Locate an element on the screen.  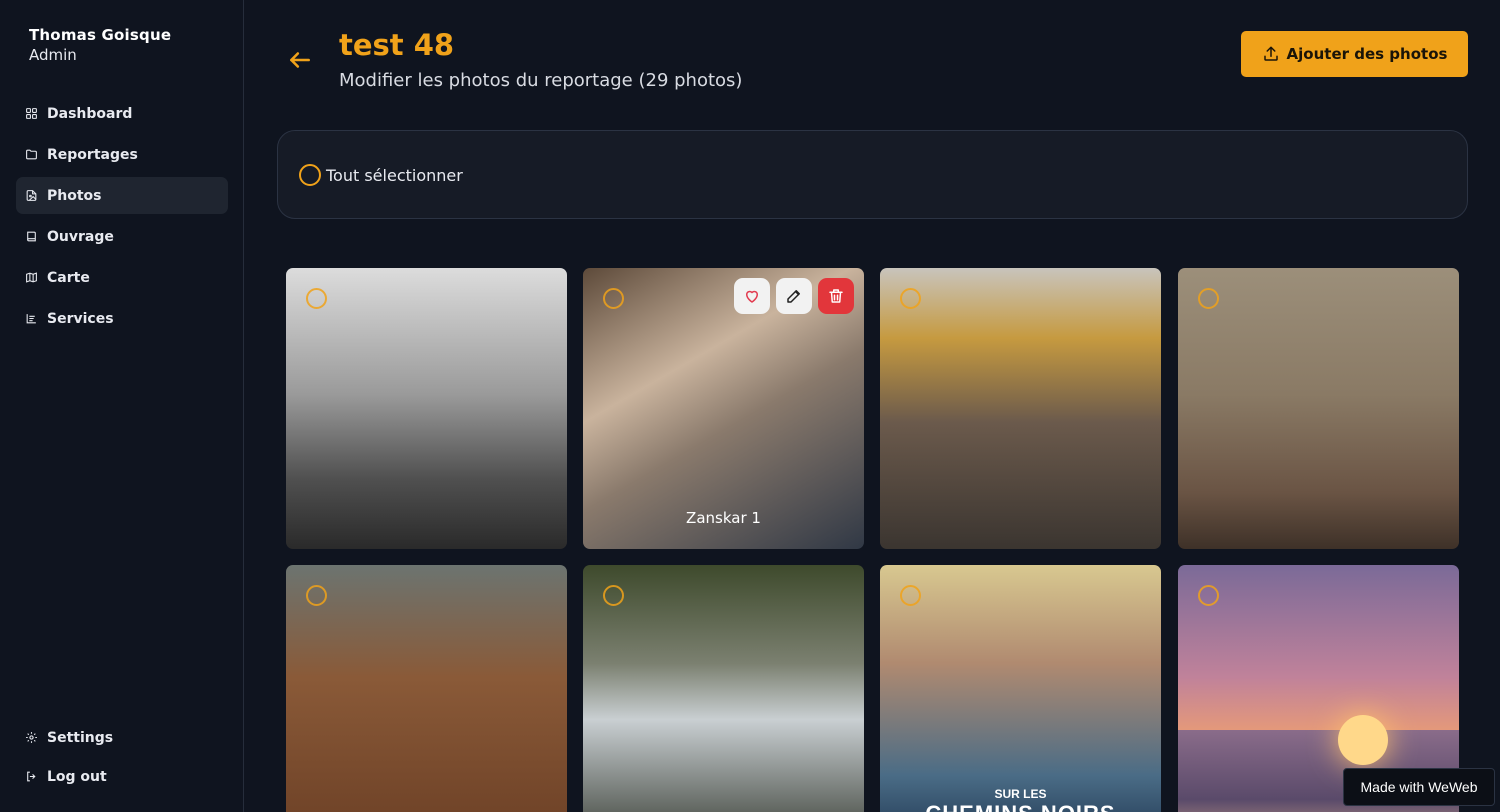
select-all-toggle: Tout sélectionner is located at coordinates (381, 175).